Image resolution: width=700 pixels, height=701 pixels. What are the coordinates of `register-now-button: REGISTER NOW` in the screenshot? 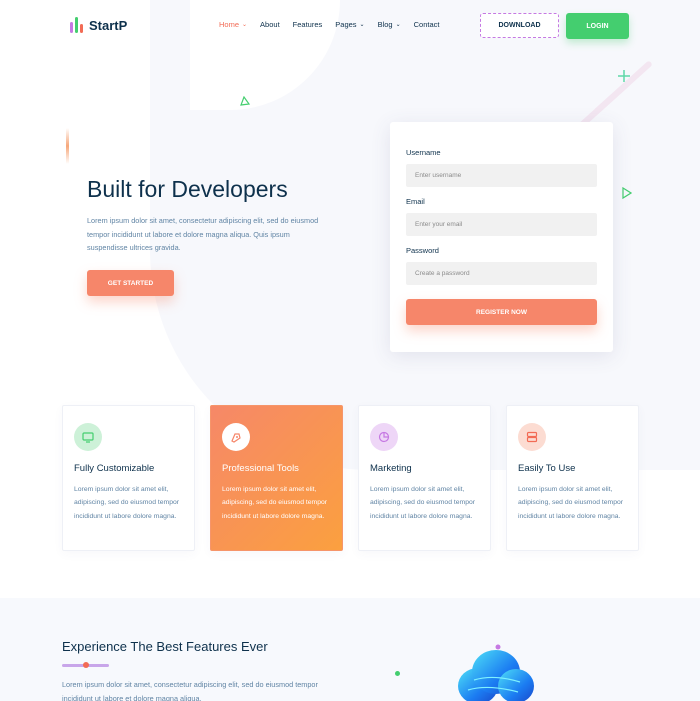 It's located at (501, 312).